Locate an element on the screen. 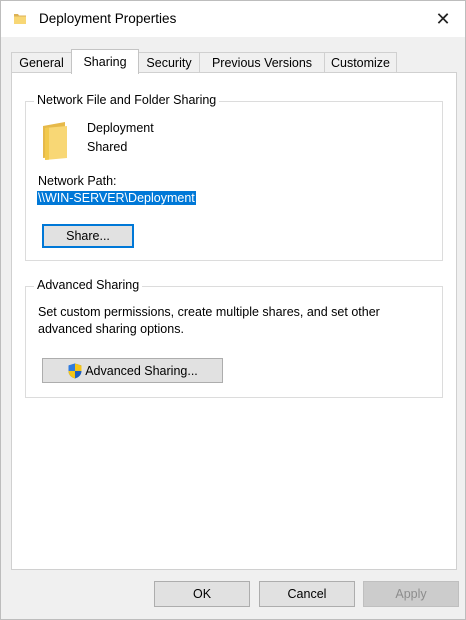 Image resolution: width=466 pixels, height=620 pixels. group-legend: Advanced Sharing is located at coordinates (88, 285).